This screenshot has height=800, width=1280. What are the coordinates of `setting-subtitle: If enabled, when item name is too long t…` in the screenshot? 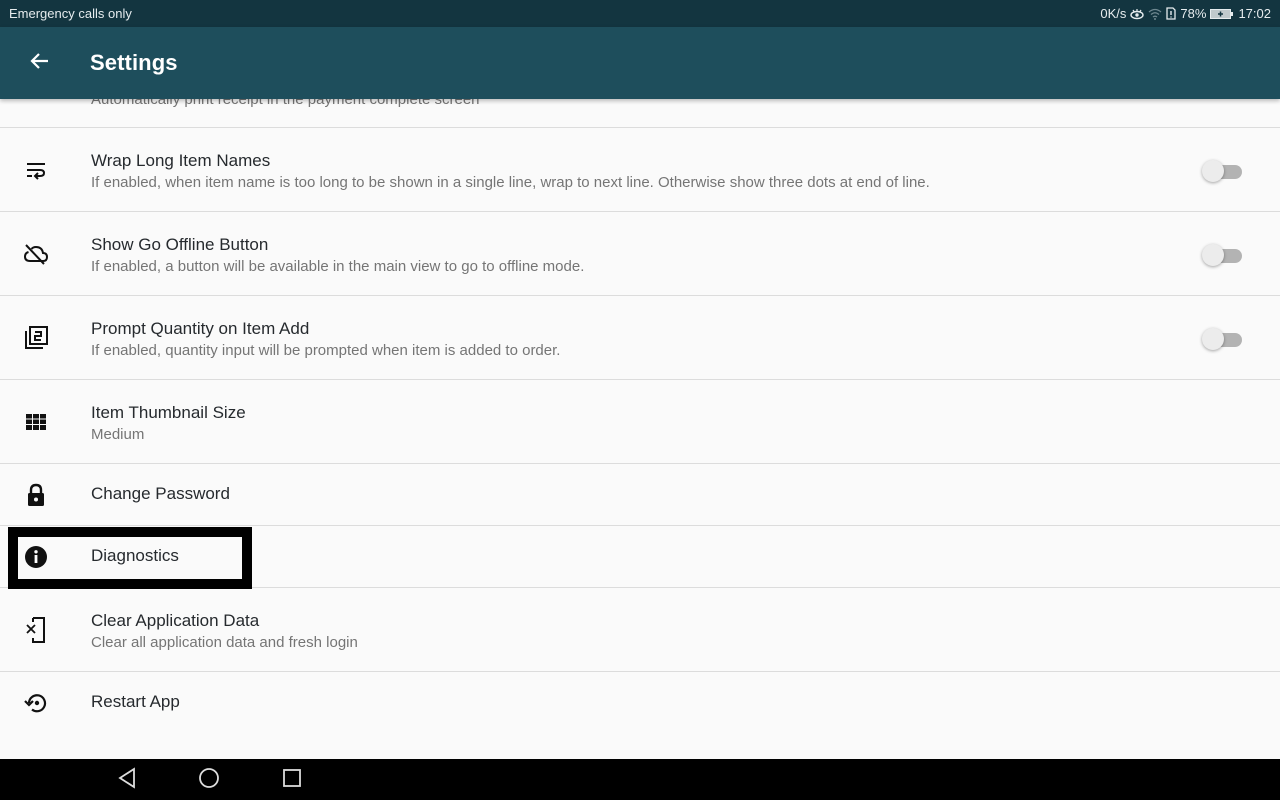 It's located at (510, 182).